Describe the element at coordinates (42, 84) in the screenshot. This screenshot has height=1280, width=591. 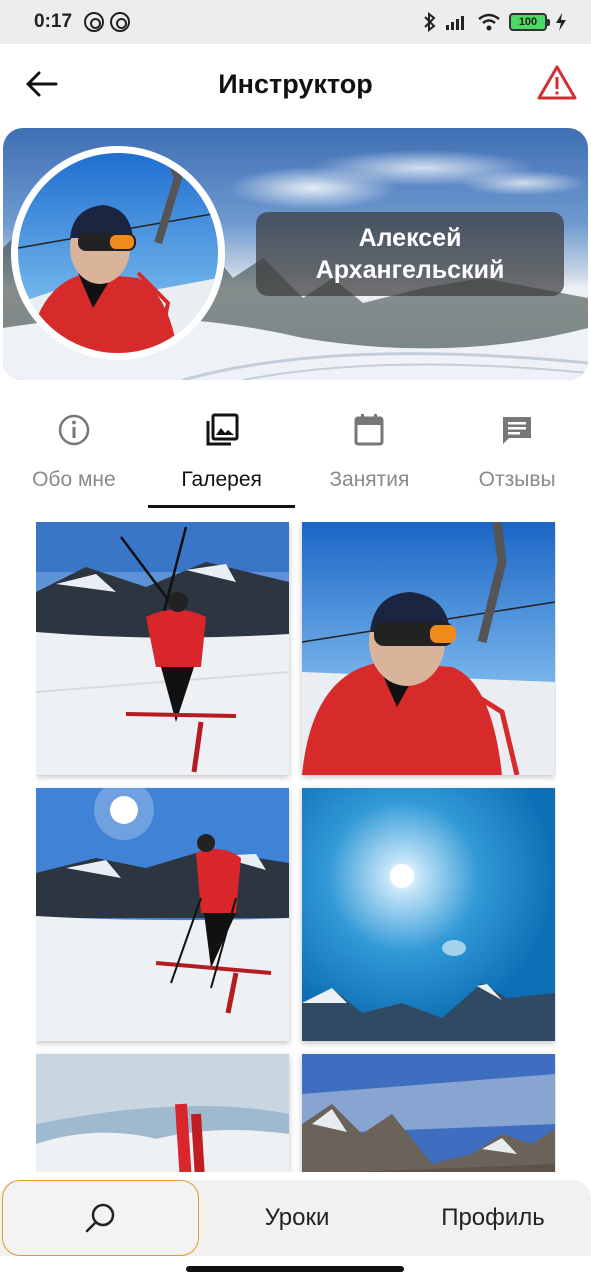
I see `arrow-left-icon` at that location.